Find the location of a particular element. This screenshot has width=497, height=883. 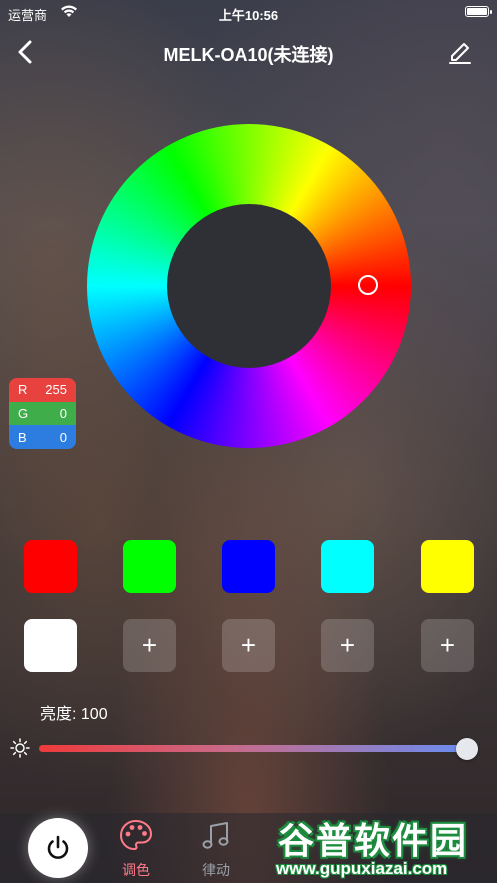

palette-icon is located at coordinates (136, 836).